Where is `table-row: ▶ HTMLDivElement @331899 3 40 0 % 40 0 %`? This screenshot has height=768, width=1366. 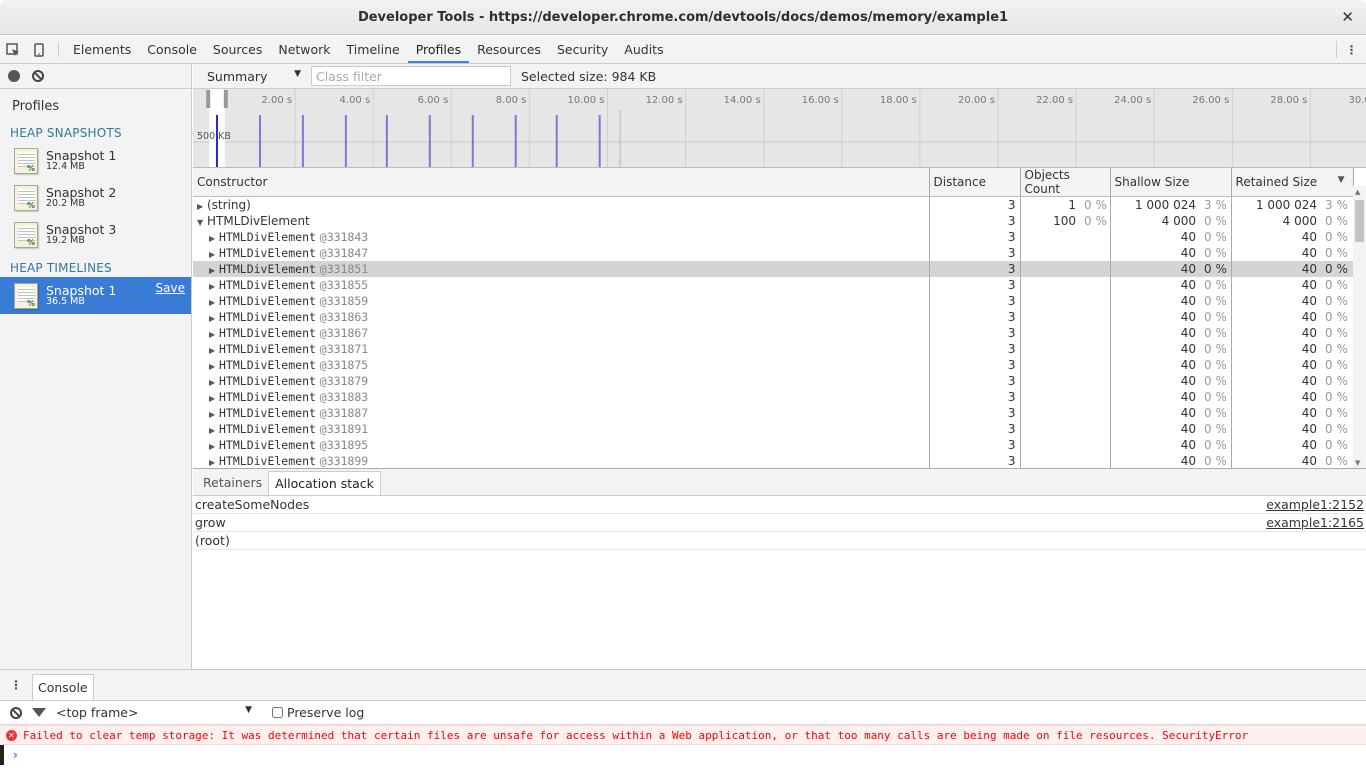
table-row: ▶ HTMLDivElement @331899 3 40 0 % 40 0 % is located at coordinates (773, 460).